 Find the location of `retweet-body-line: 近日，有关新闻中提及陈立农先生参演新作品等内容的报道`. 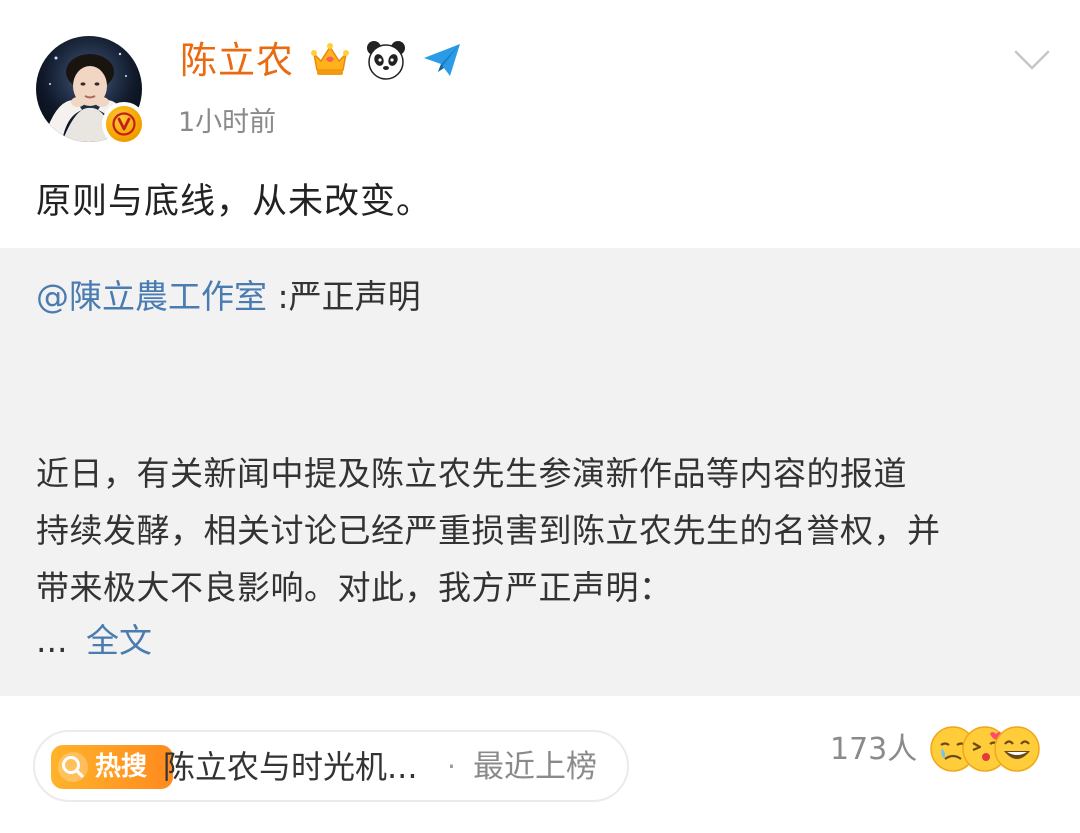

retweet-body-line: 近日，有关新闻中提及陈立农先生参演新作品等内容的报道 is located at coordinates (471, 473).